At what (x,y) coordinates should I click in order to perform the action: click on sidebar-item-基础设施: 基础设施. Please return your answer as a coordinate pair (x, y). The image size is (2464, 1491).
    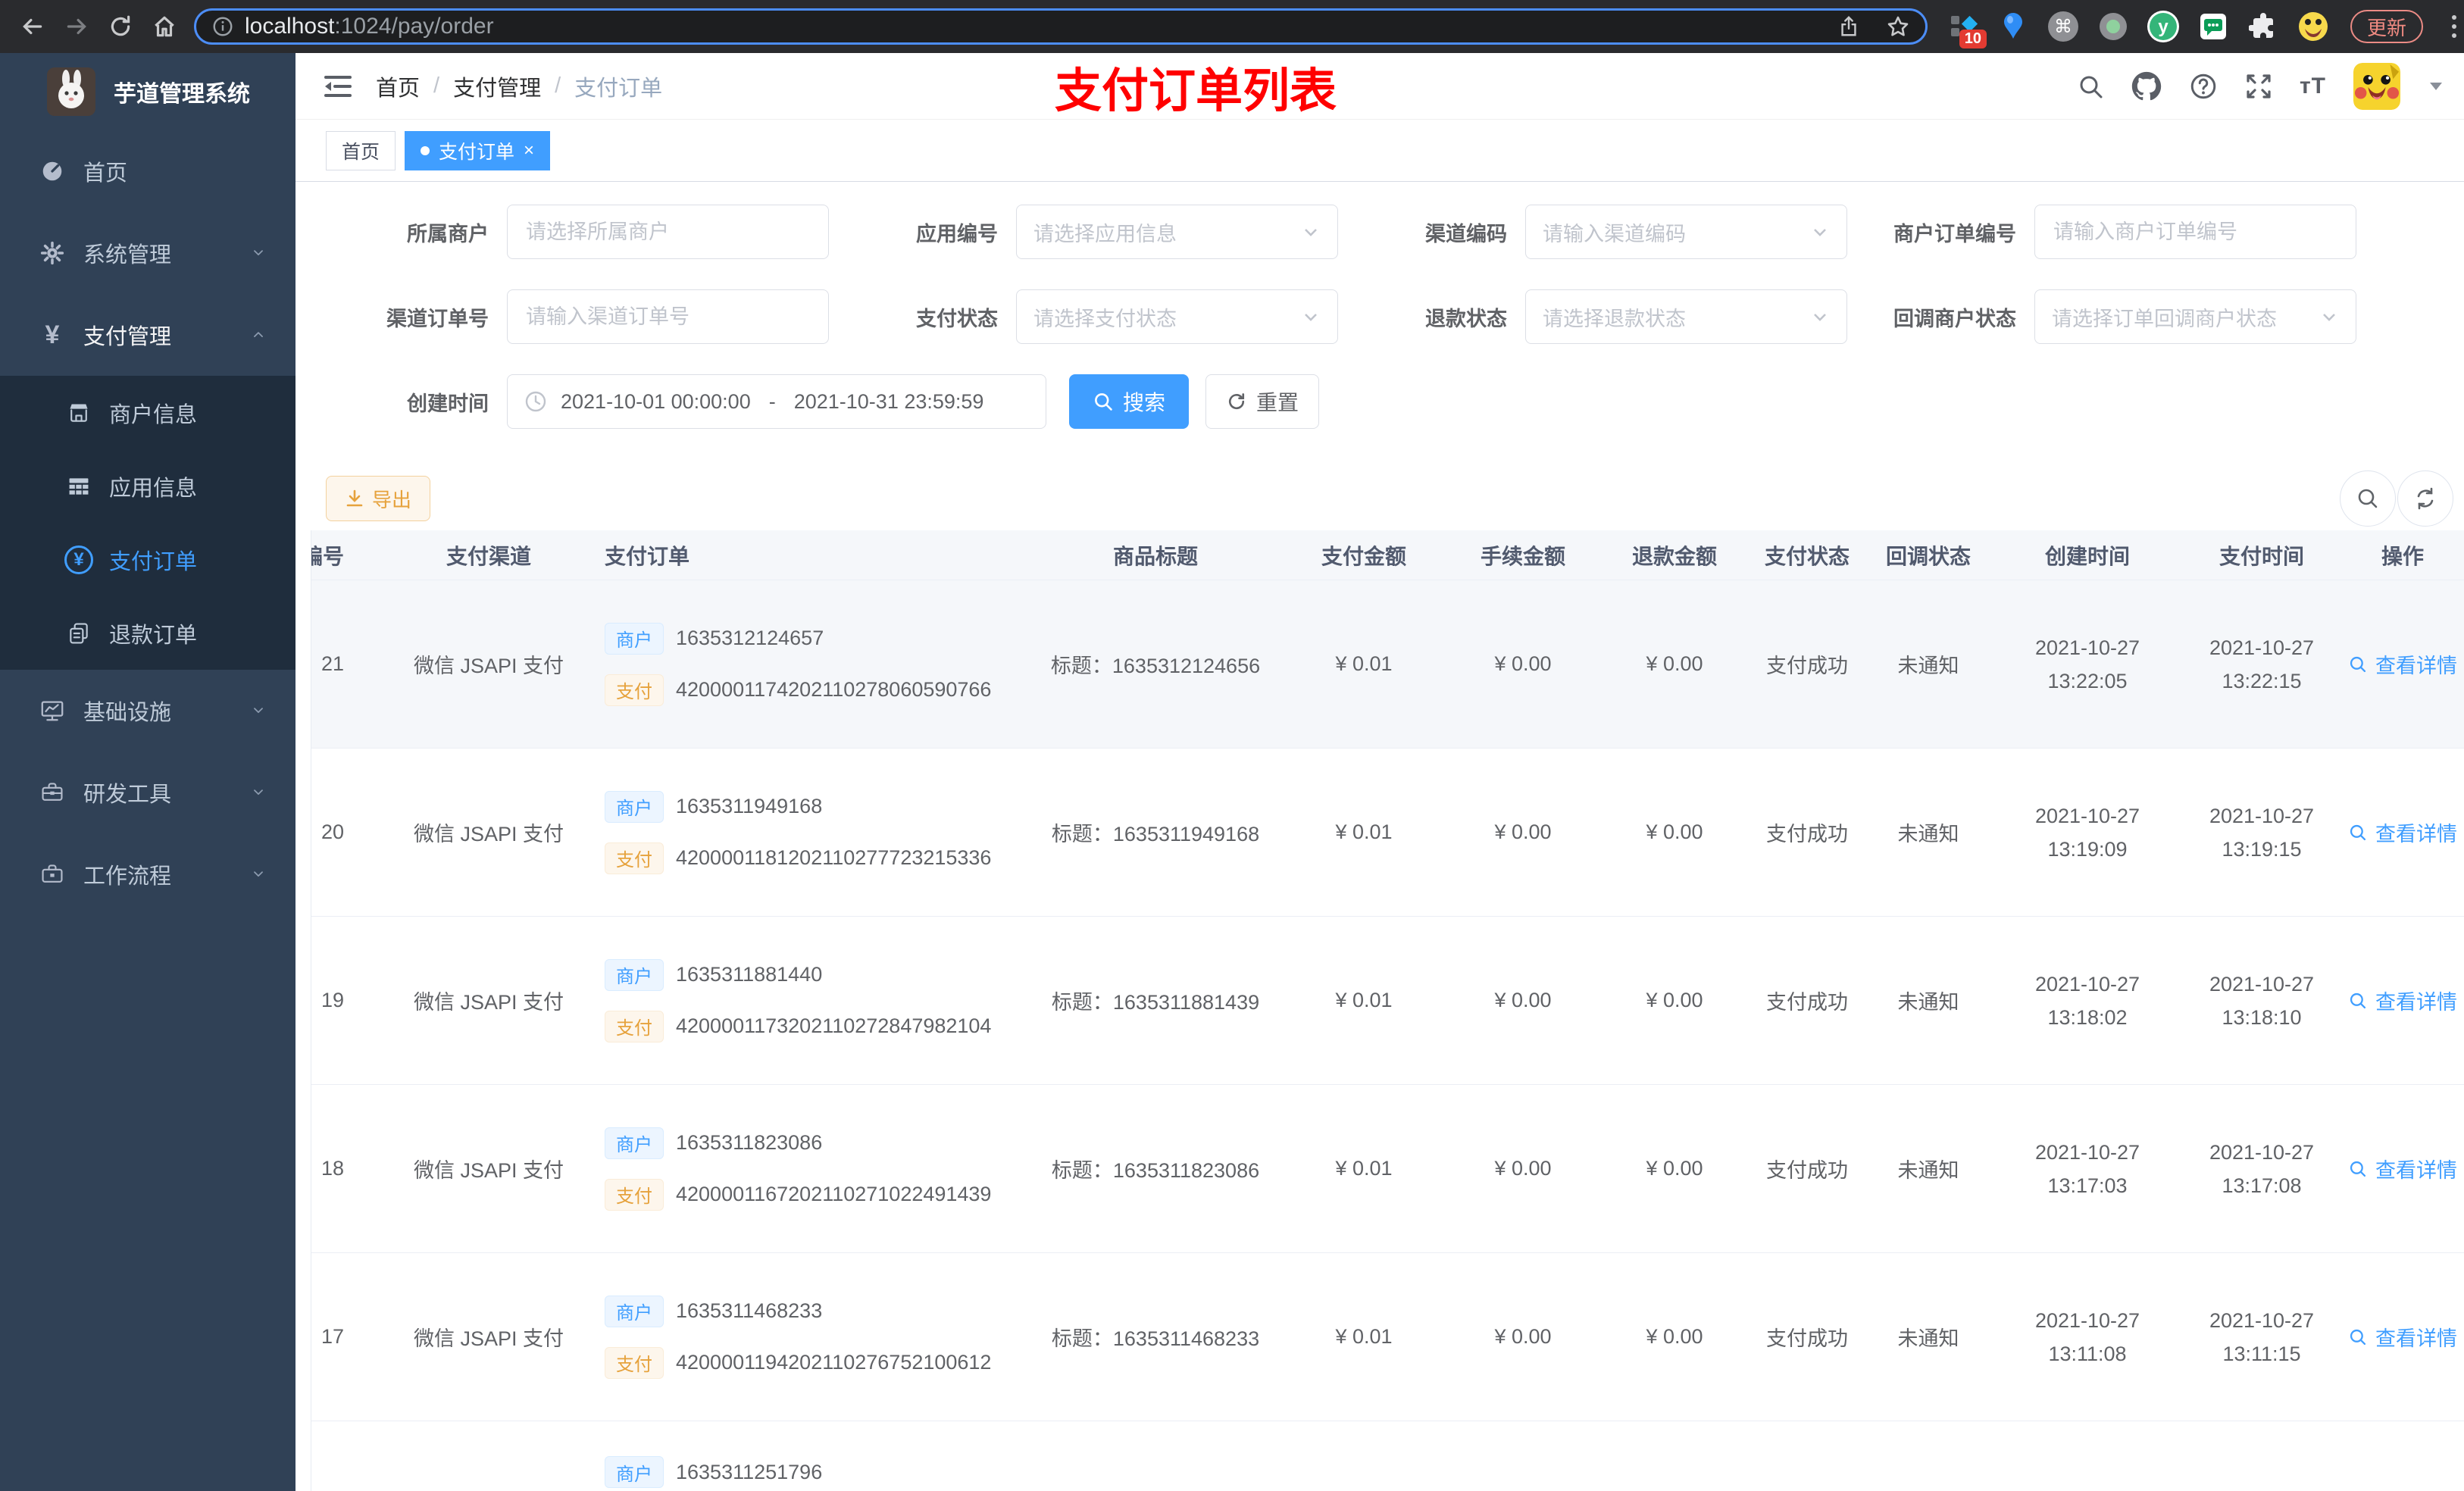
    Looking at the image, I should click on (147, 711).